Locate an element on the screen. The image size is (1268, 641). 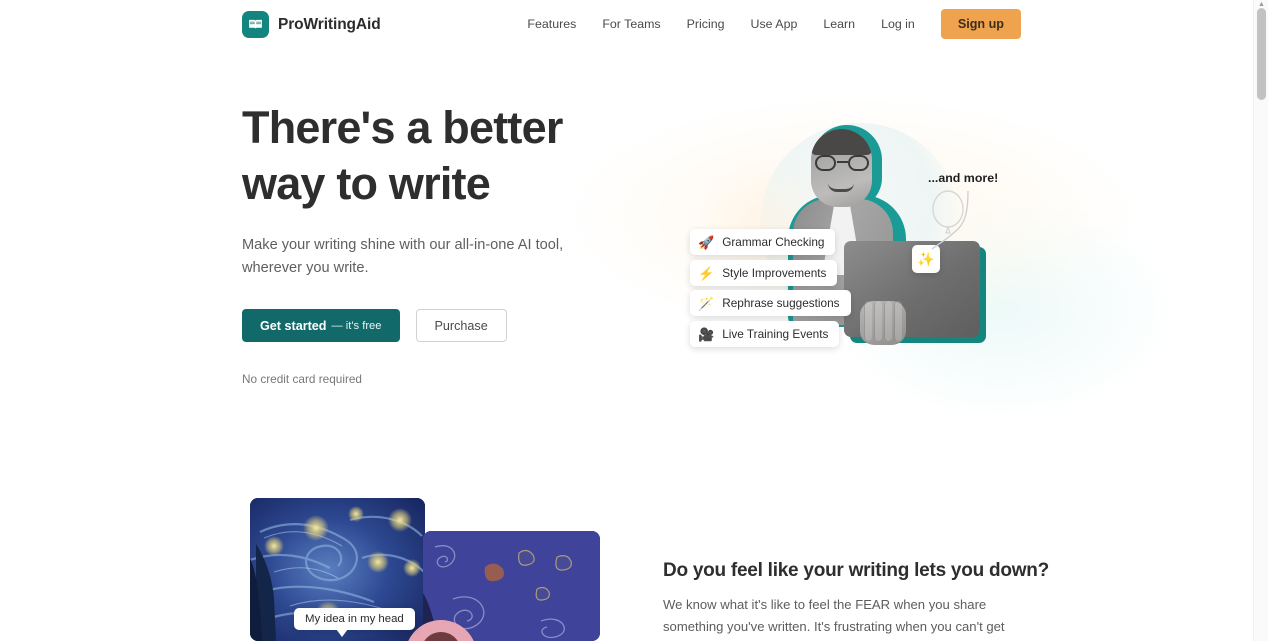
page-scrollbar: ▲ is located at coordinates (1260, 320).